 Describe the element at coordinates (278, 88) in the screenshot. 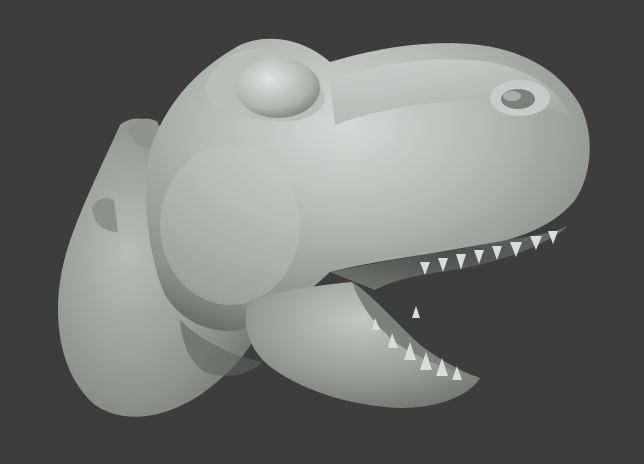

I see `eye-bulge` at that location.